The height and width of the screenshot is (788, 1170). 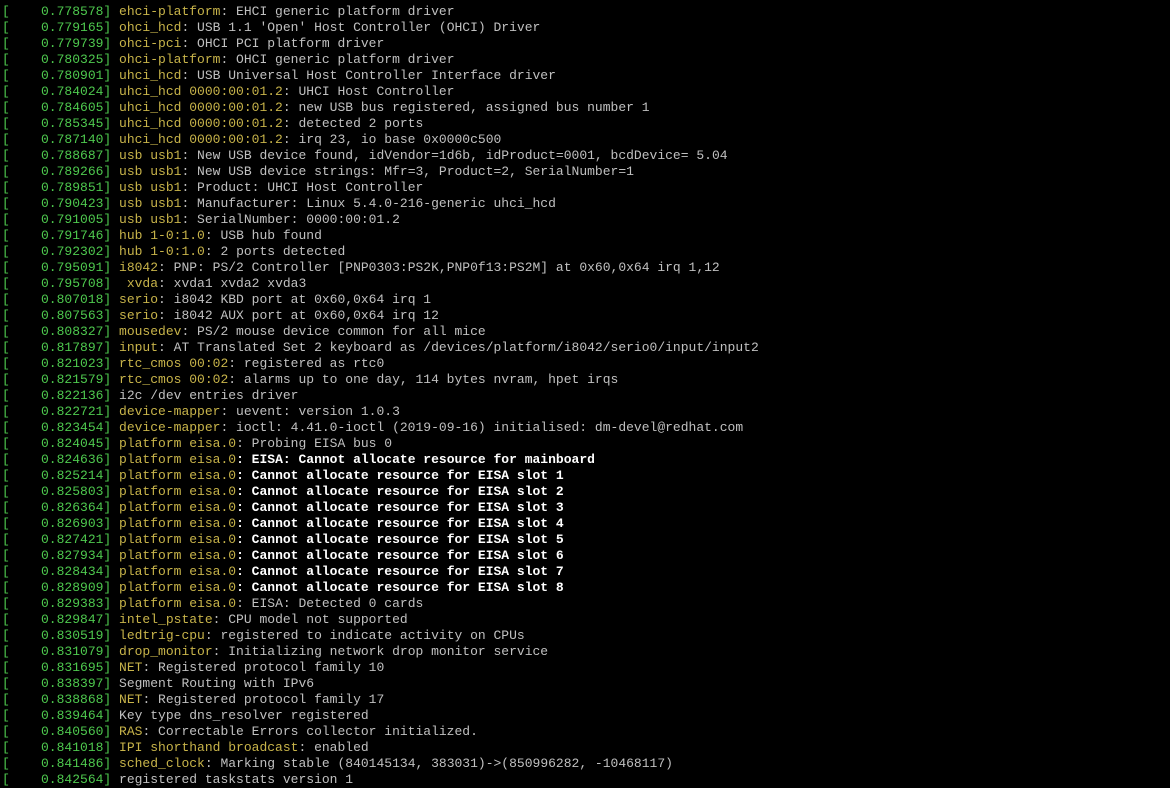 I want to click on log-subsystem: hub 1-0:1.0, so click(x=162, y=251).